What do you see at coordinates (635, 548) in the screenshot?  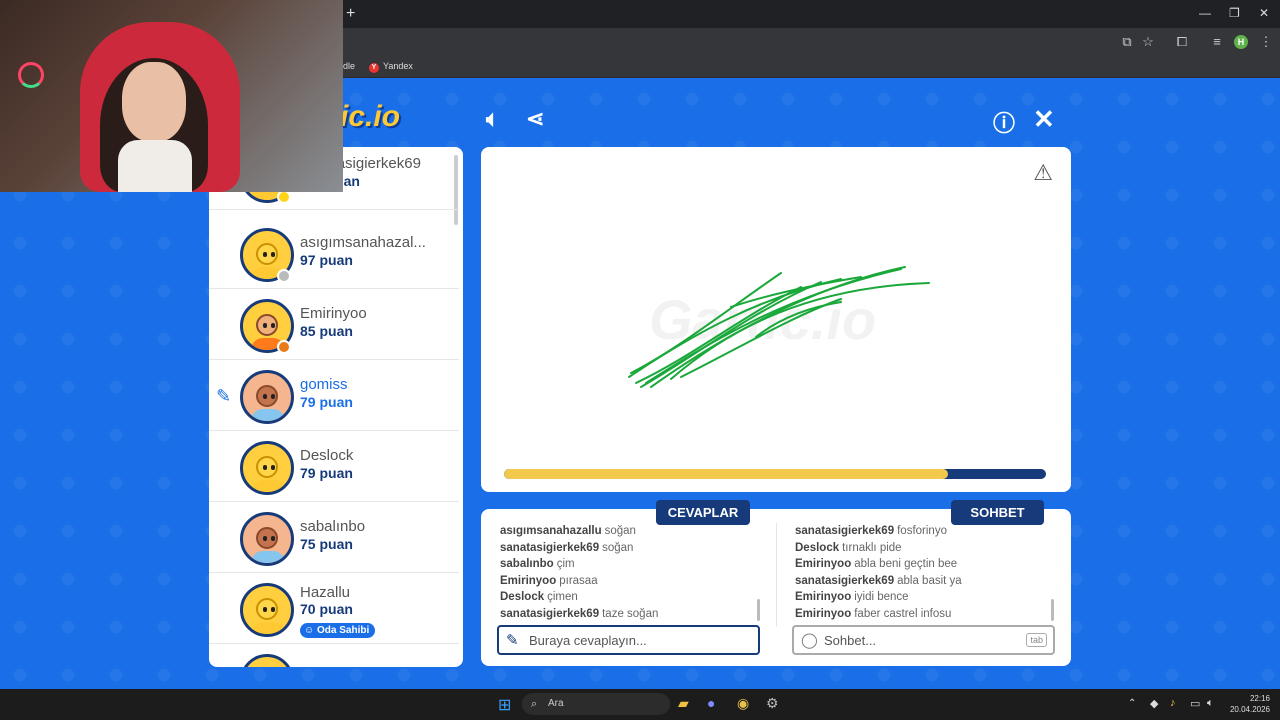 I see `answer-message: sanatasigierkek69 soğan` at bounding box center [635, 548].